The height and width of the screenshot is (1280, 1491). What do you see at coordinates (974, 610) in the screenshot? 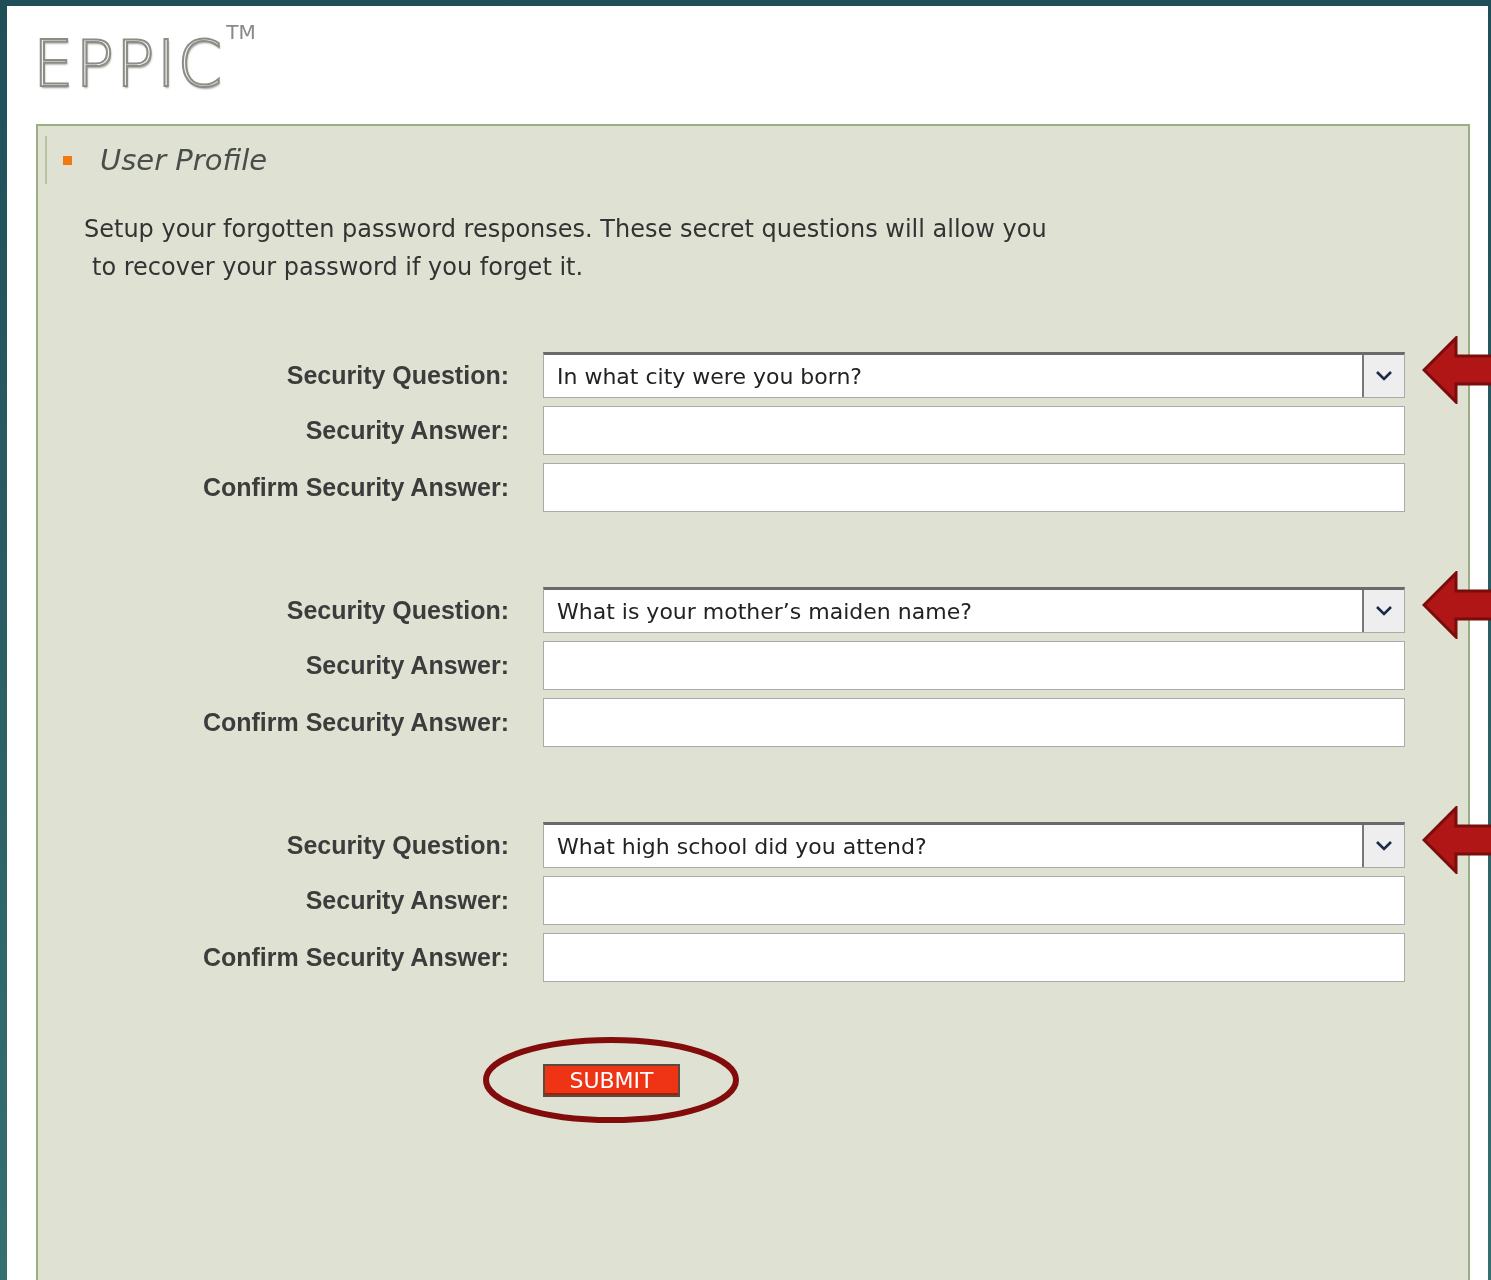
I see `question-dropdown: What is your mother’s maiden name?` at bounding box center [974, 610].